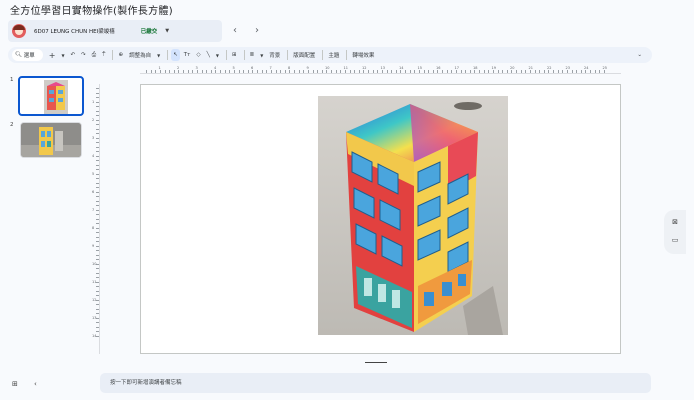 The height and width of the screenshot is (400, 694). Describe the element at coordinates (363, 55) in the screenshot. I see `transition-button: 轉場效果` at that location.